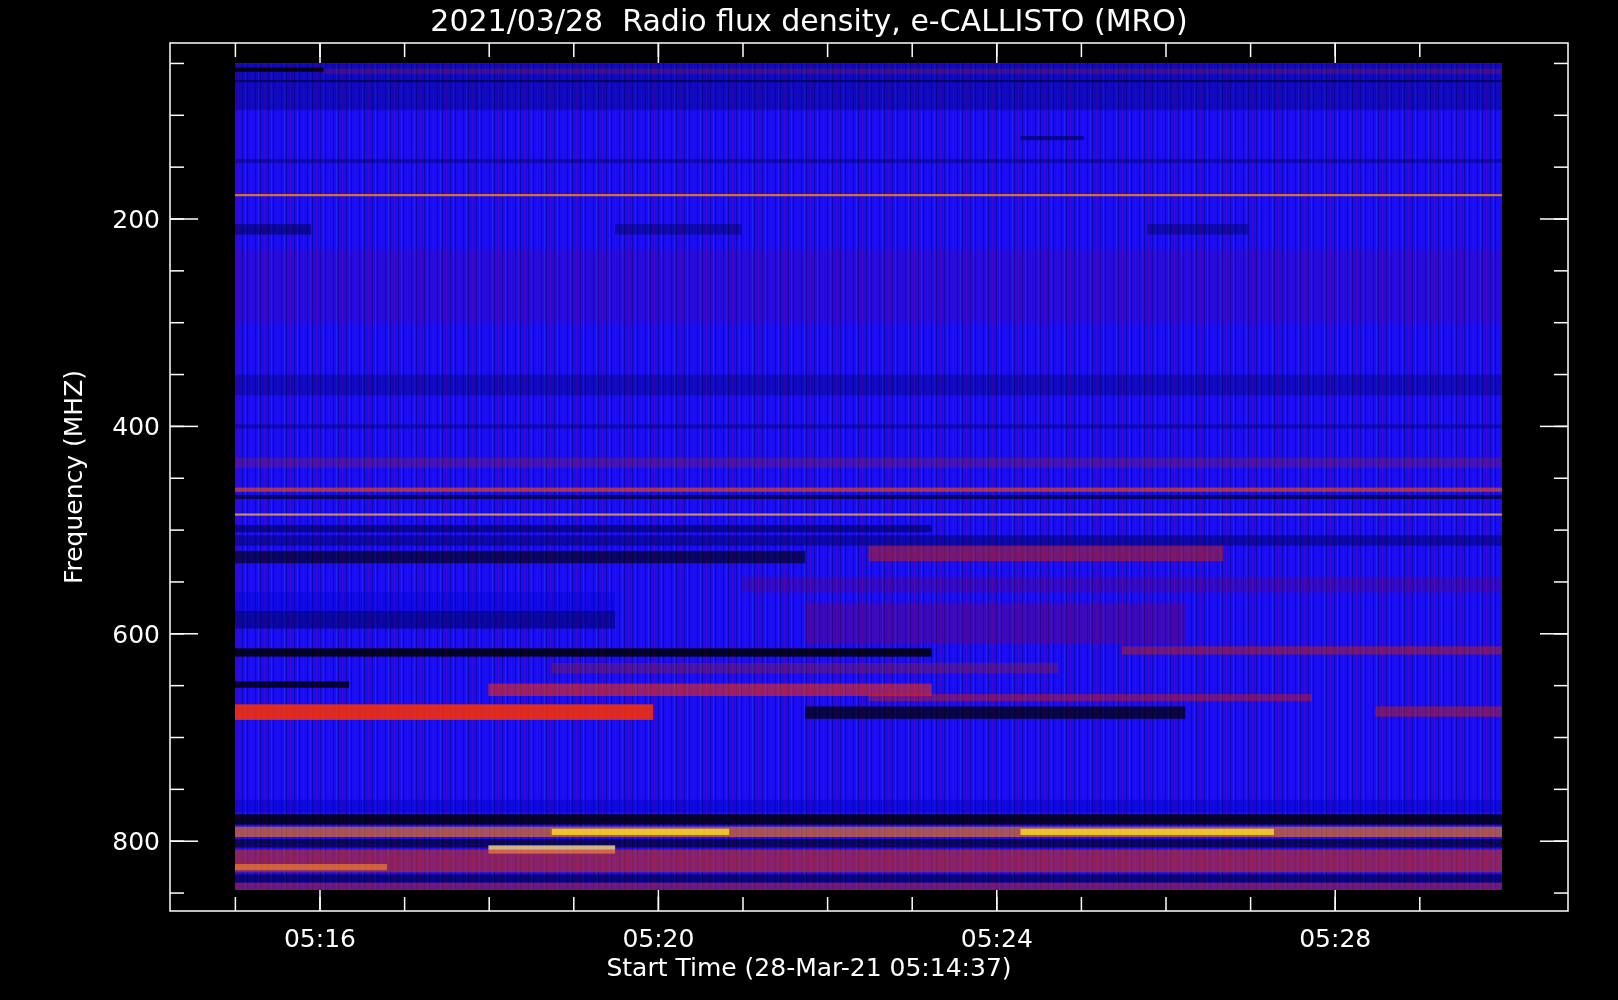 The image size is (1618, 1000). What do you see at coordinates (809, 967) in the screenshot?
I see `axis-label: Start Time (28-Mar-21 05:14:37)` at bounding box center [809, 967].